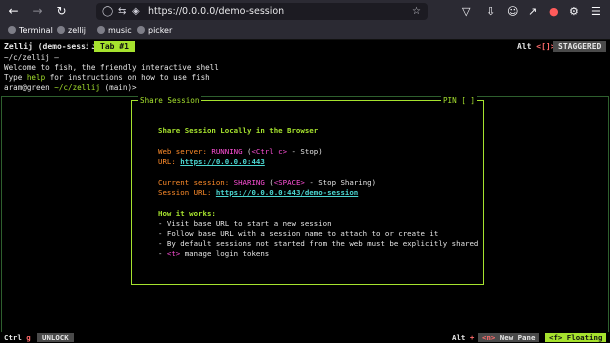 The width and height of the screenshot is (610, 343). Describe the element at coordinates (574, 11) in the screenshot. I see `extensions-icon: ⚙` at that location.